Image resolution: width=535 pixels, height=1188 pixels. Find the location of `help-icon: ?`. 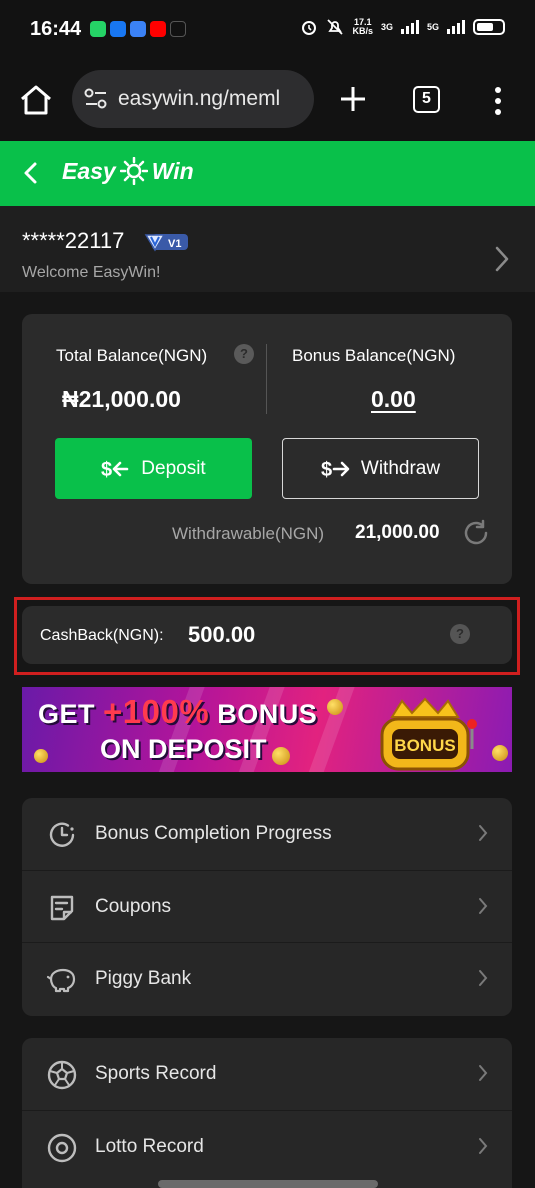

help-icon: ? is located at coordinates (244, 354).